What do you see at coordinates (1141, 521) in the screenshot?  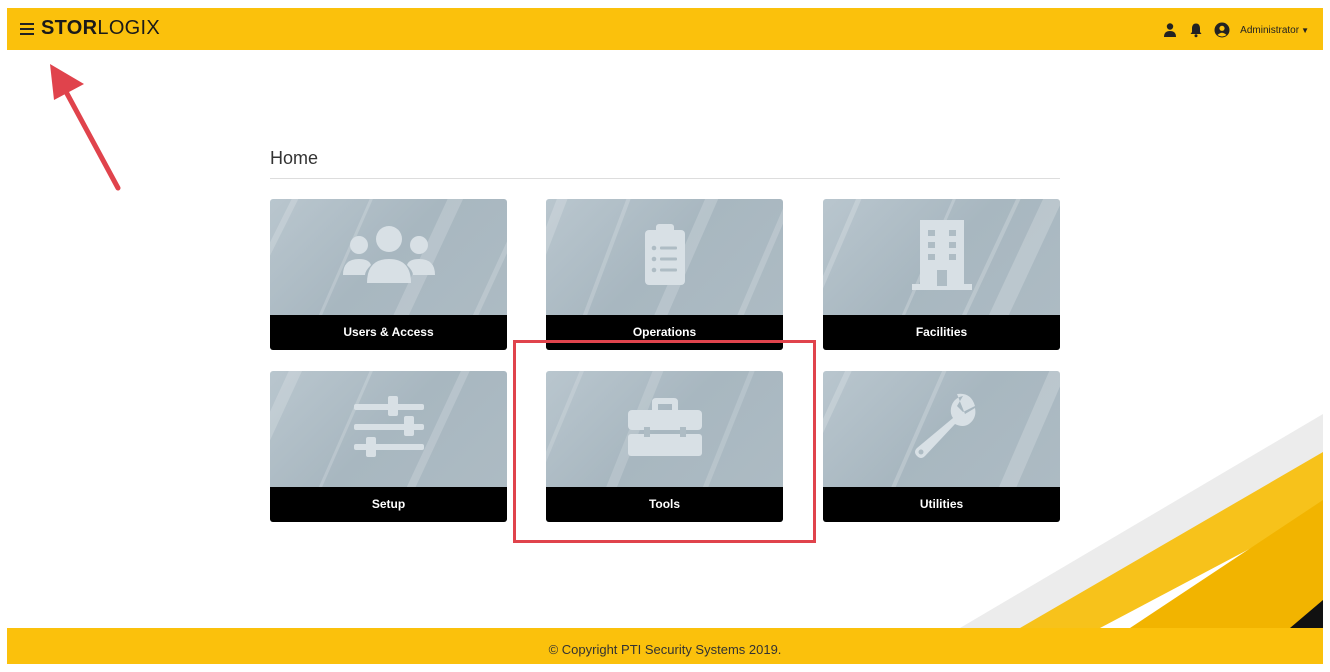 I see `decorative-stripes` at bounding box center [1141, 521].